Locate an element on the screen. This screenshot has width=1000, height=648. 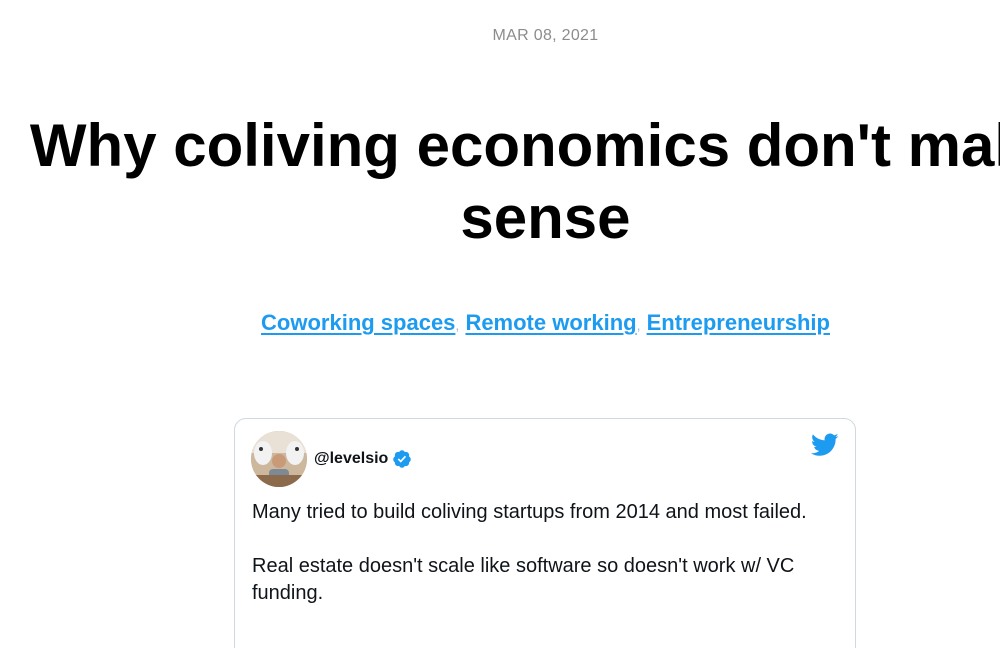
tag-link-remote-working: Remote working is located at coordinates (550, 322).